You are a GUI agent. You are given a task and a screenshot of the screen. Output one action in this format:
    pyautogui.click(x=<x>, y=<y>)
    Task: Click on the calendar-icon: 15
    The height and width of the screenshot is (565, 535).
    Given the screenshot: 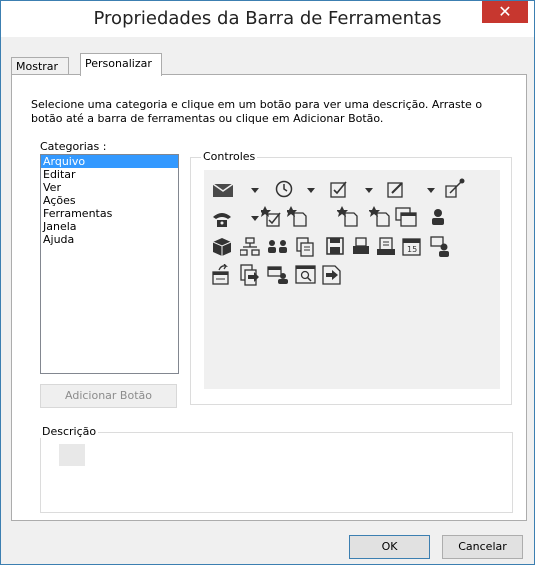 What is the action you would take?
    pyautogui.click(x=412, y=247)
    